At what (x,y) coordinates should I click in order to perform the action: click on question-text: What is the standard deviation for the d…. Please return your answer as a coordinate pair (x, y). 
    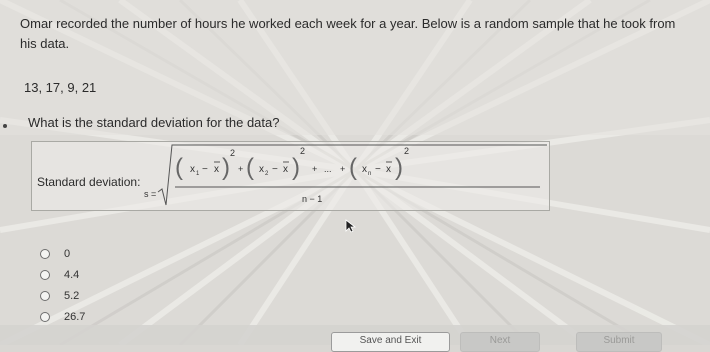
    Looking at the image, I should click on (154, 122).